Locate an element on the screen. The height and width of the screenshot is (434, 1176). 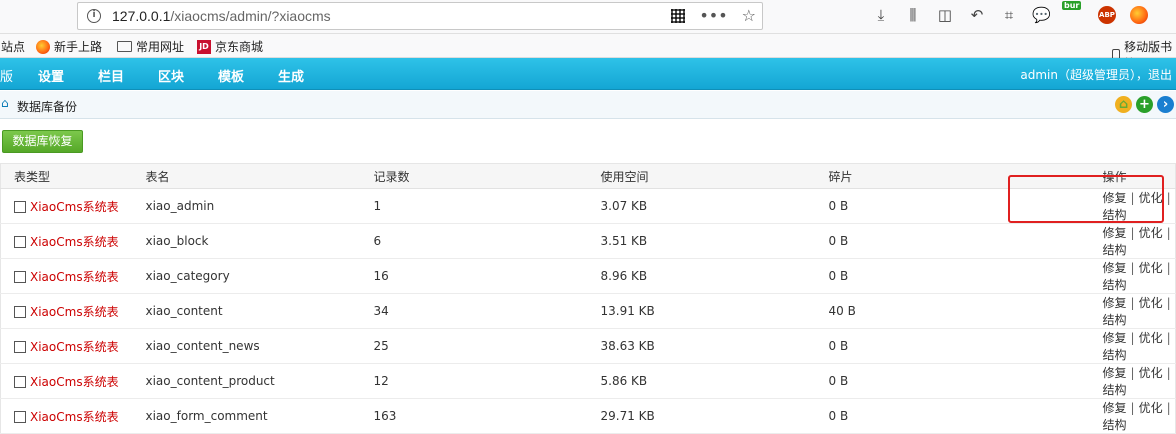
cell-table-name: xiao_admin is located at coordinates (259, 206).